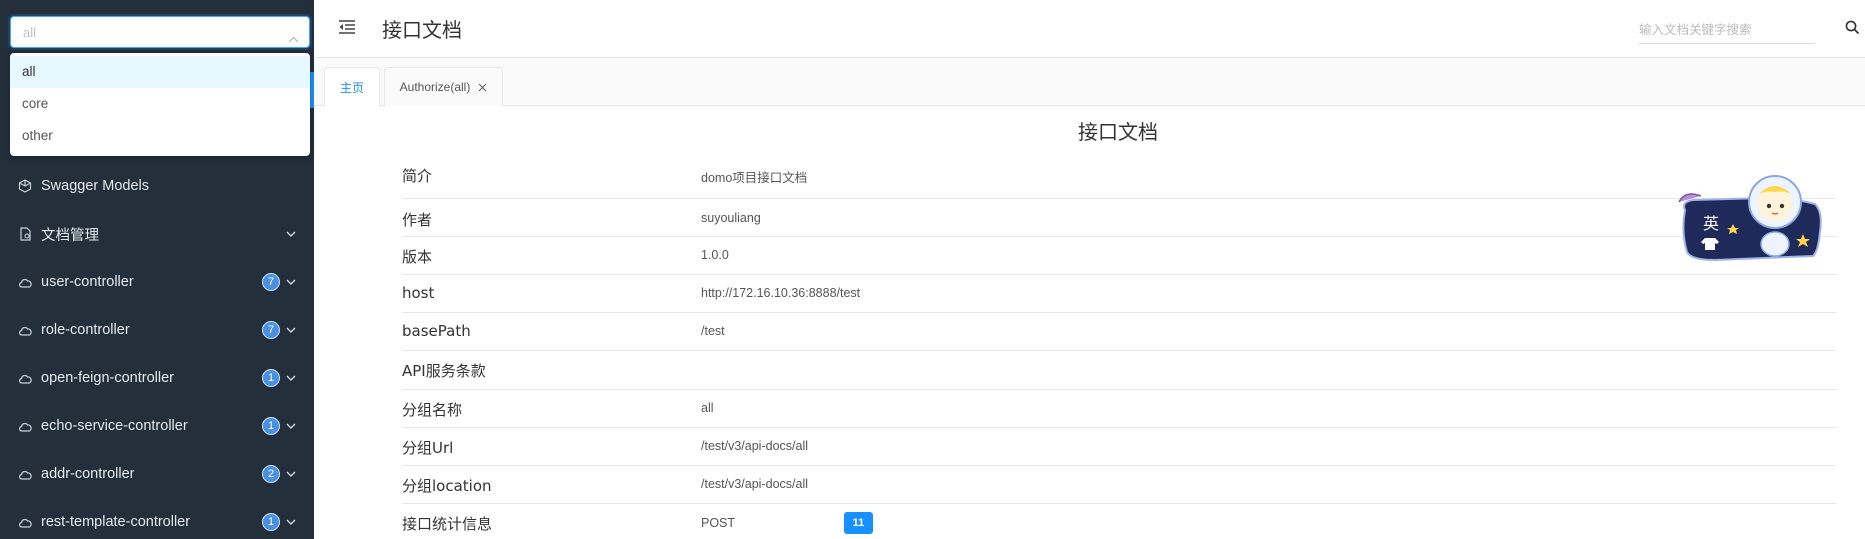 This screenshot has width=1865, height=539. Describe the element at coordinates (160, 136) in the screenshot. I see `group-option-other: other` at that location.